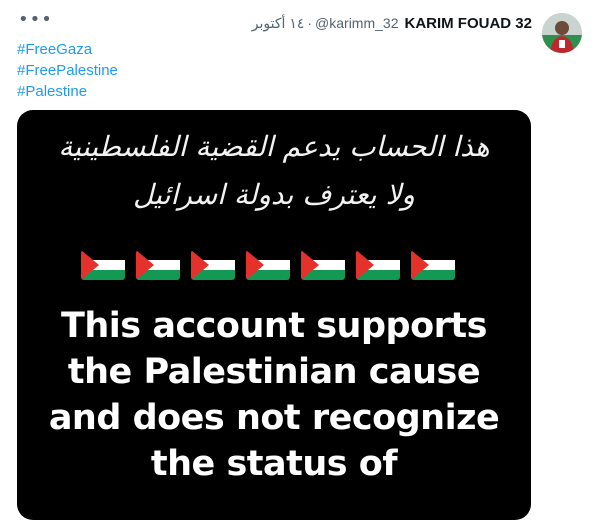 The width and height of the screenshot is (600, 520). What do you see at coordinates (67, 91) in the screenshot?
I see `hashtag-link: #Palestine` at bounding box center [67, 91].